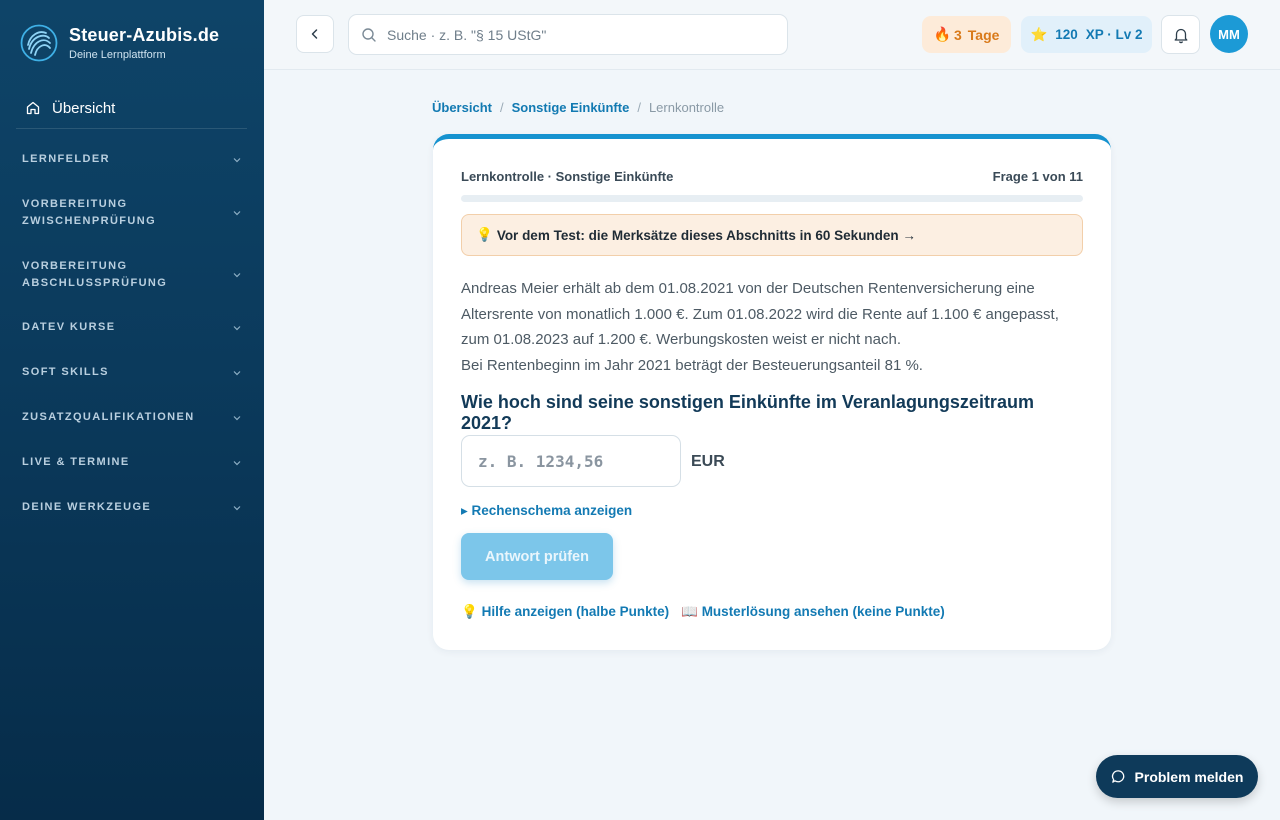 The height and width of the screenshot is (820, 1280). I want to click on search-box, so click(568, 34).